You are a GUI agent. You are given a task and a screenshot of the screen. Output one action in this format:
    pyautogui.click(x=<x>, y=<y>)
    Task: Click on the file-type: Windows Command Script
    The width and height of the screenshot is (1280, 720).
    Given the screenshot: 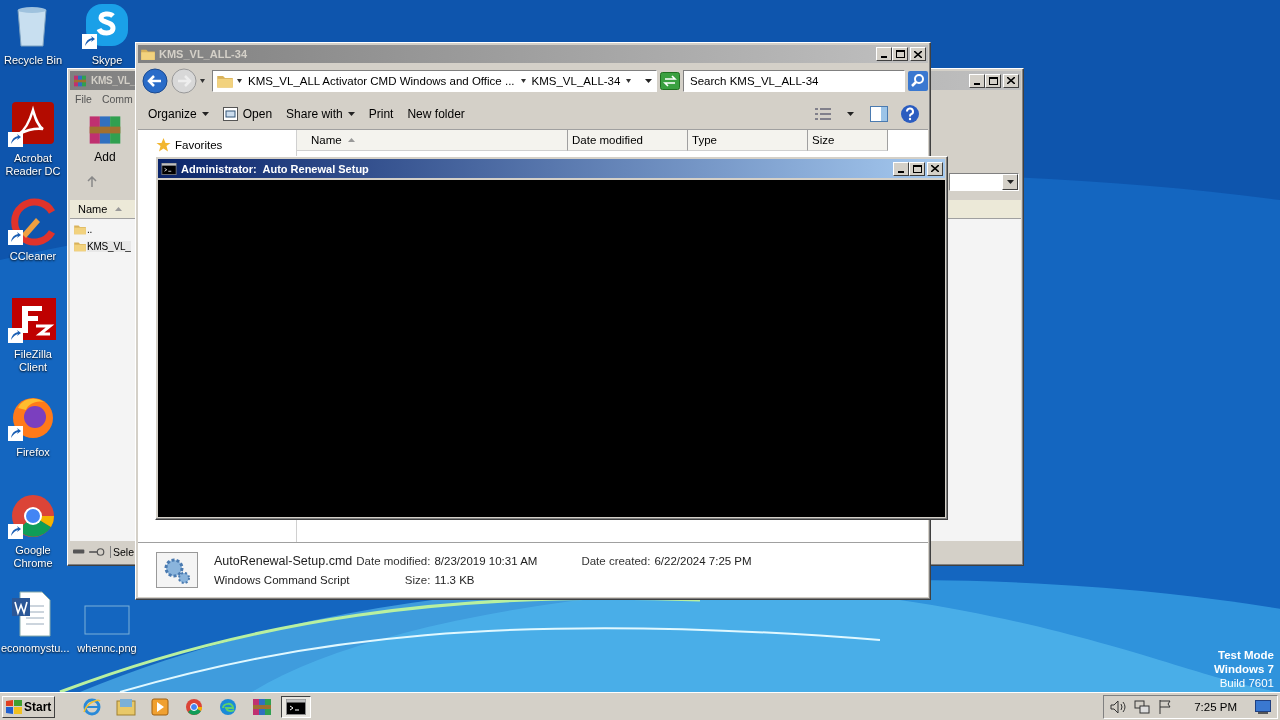 What is the action you would take?
    pyautogui.click(x=282, y=580)
    